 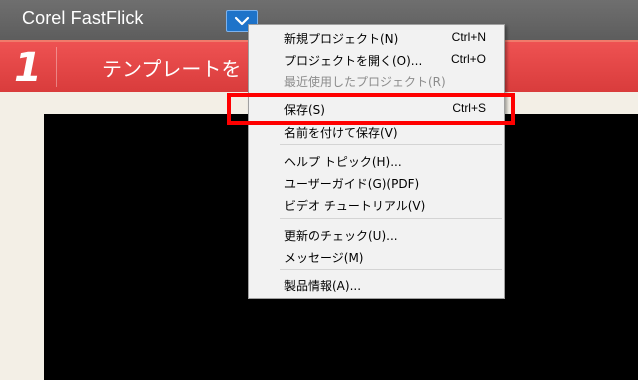 I want to click on menu-item-video-tutorials: ビデオ チュートリアル(V), so click(x=376, y=205).